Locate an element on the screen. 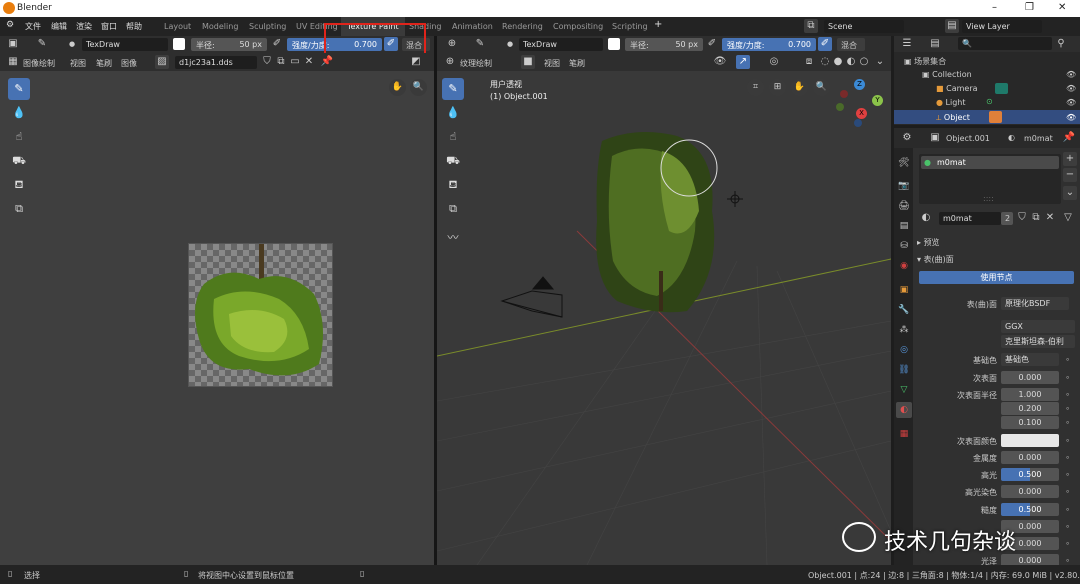  list-resize-handle: :::: is located at coordinates (988, 198).